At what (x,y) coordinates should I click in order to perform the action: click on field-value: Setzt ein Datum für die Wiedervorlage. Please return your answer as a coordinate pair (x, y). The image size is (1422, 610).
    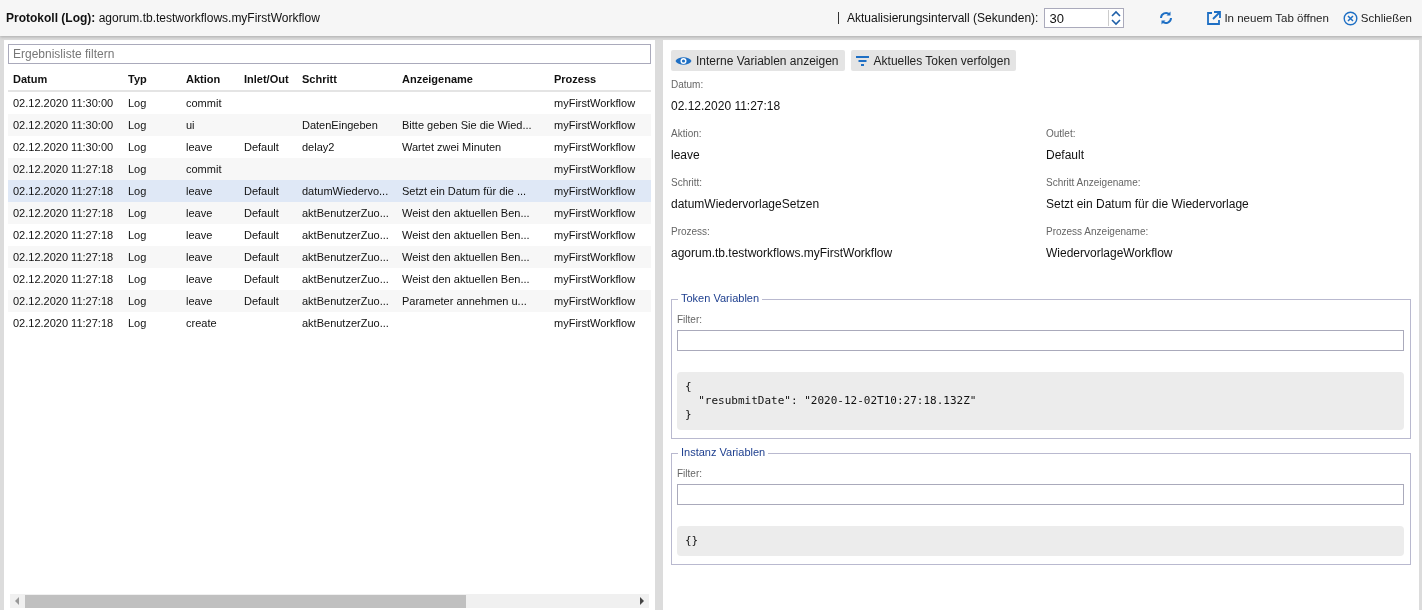
    Looking at the image, I should click on (1148, 204).